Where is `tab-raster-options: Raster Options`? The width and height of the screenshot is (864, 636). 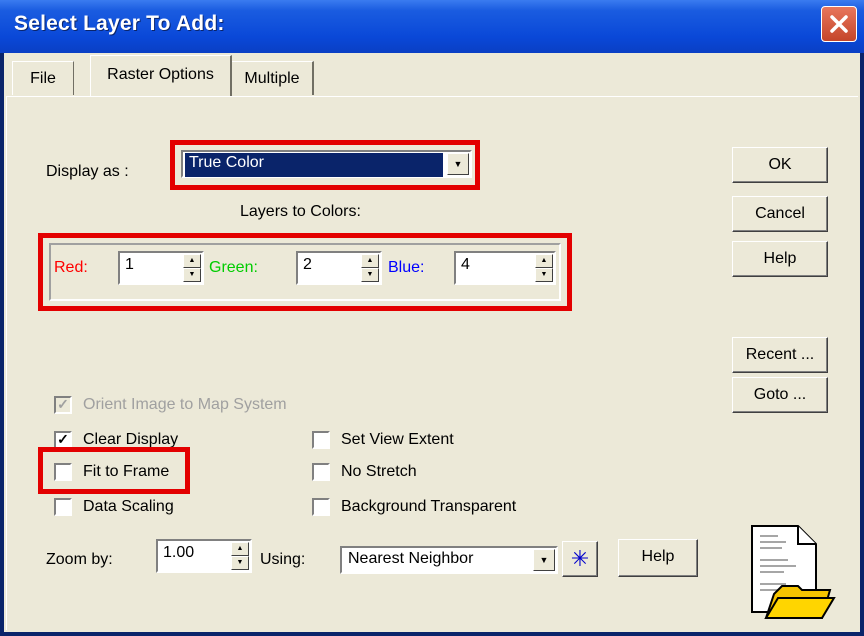 tab-raster-options: Raster Options is located at coordinates (161, 76).